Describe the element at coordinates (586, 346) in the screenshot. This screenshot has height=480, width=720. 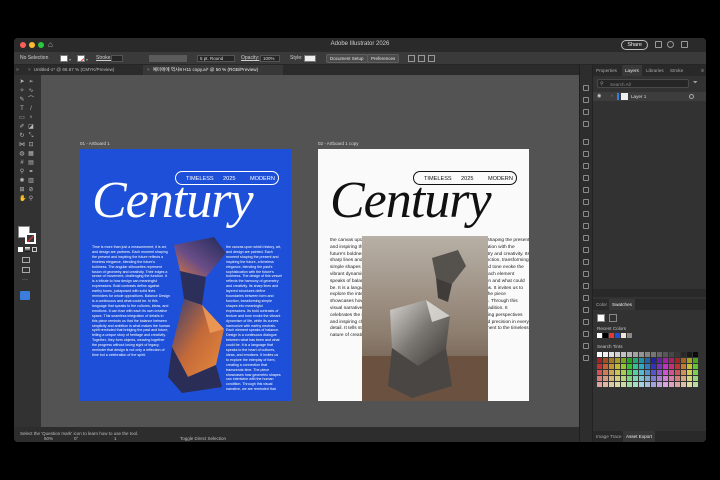
I see `asset-export-icon` at that location.